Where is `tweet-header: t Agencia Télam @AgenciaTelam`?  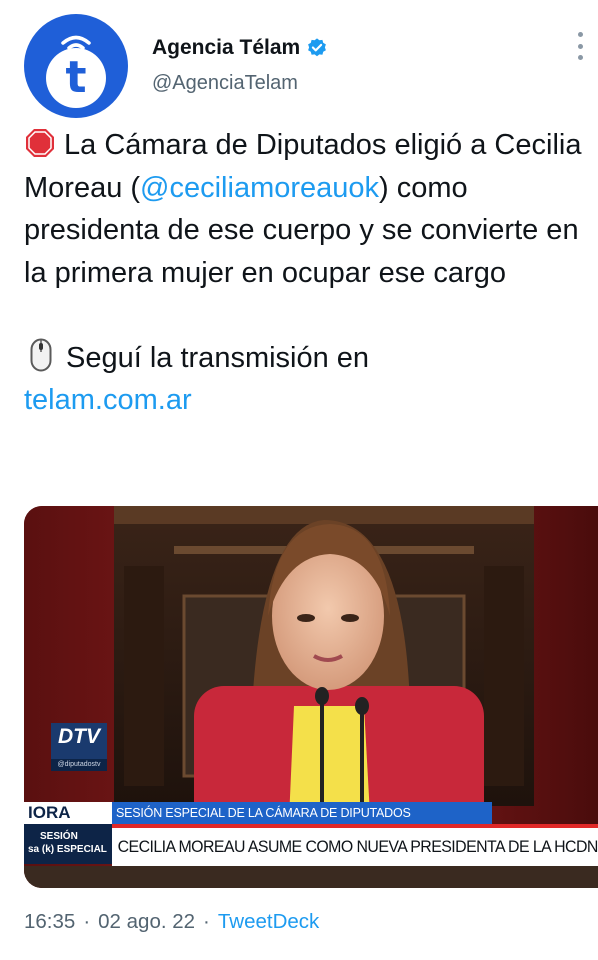 tweet-header: t Agencia Télam @AgenciaTelam is located at coordinates (304, 69).